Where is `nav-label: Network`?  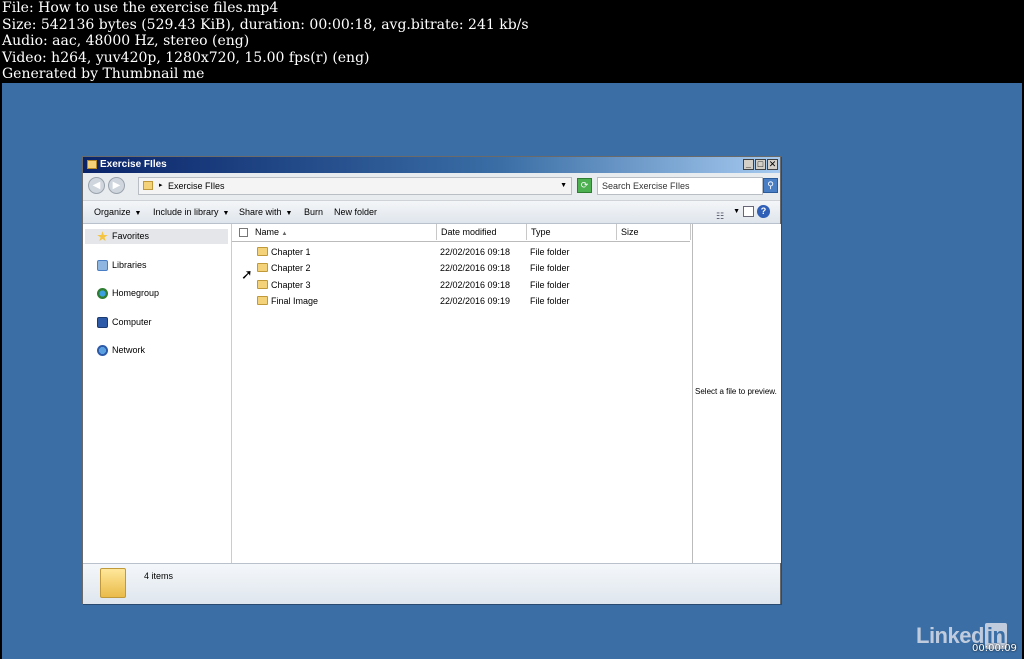 nav-label: Network is located at coordinates (129, 350).